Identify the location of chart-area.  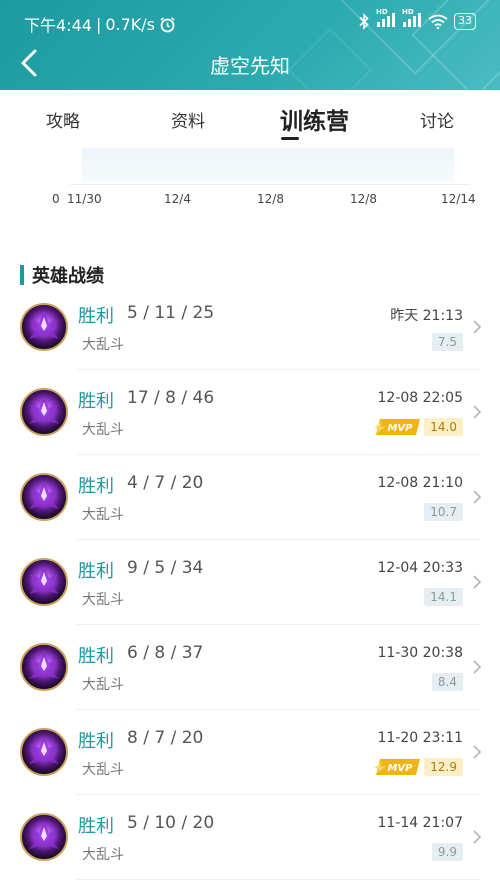
(268, 165).